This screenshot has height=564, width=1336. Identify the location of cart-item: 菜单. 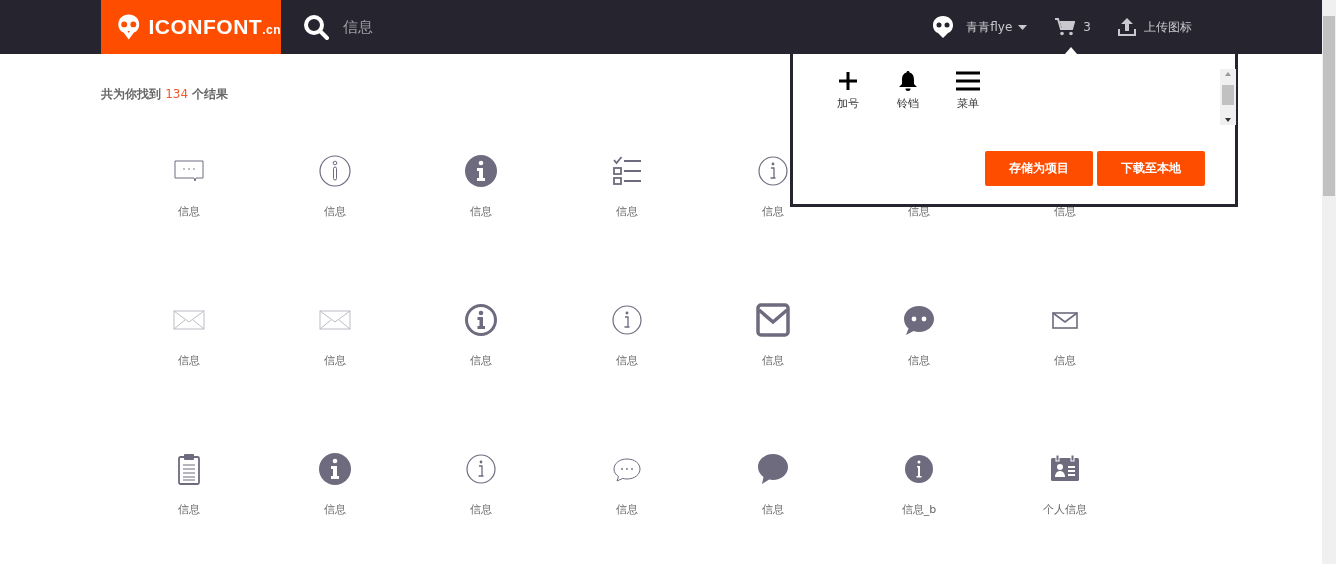
(968, 90).